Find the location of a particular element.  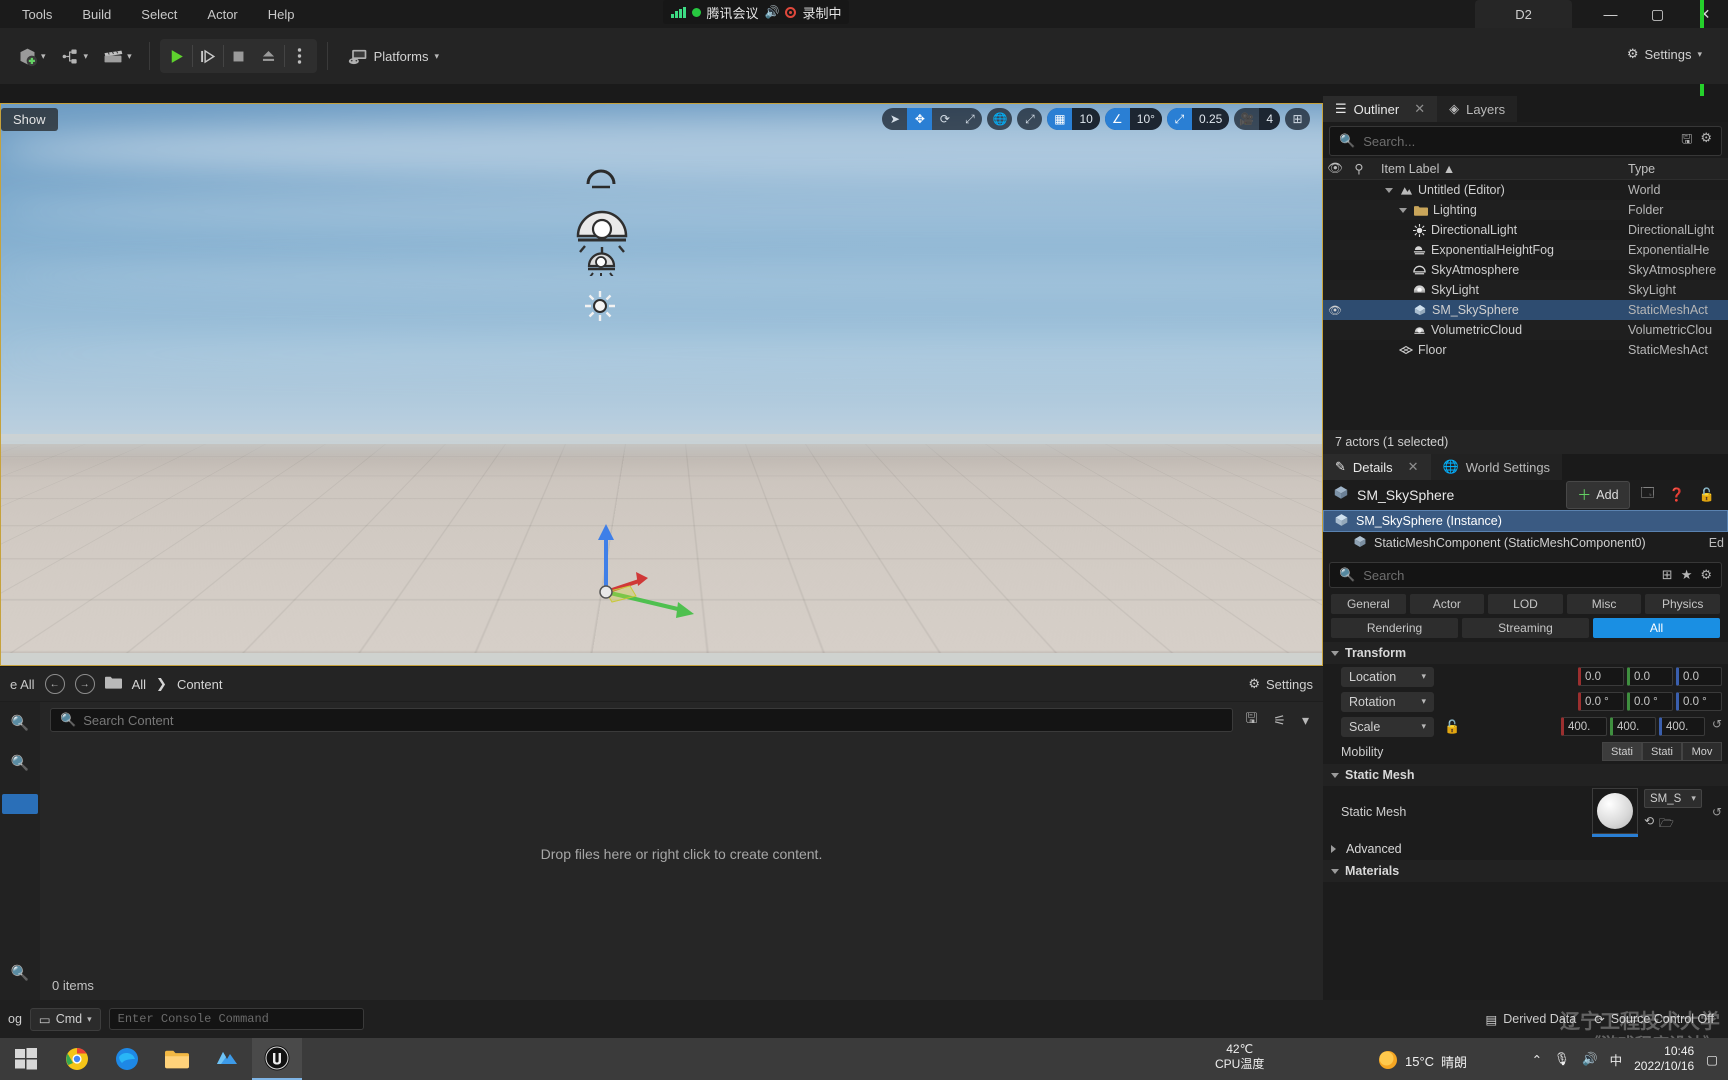

scale-mode-button: ⤢ is located at coordinates (969, 119).